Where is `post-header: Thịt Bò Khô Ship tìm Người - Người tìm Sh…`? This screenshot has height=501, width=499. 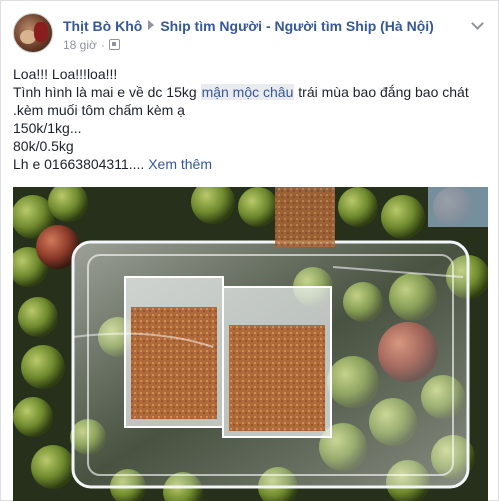 post-header: Thịt Bò Khô Ship tìm Người - Người tìm Sh… is located at coordinates (248, 27).